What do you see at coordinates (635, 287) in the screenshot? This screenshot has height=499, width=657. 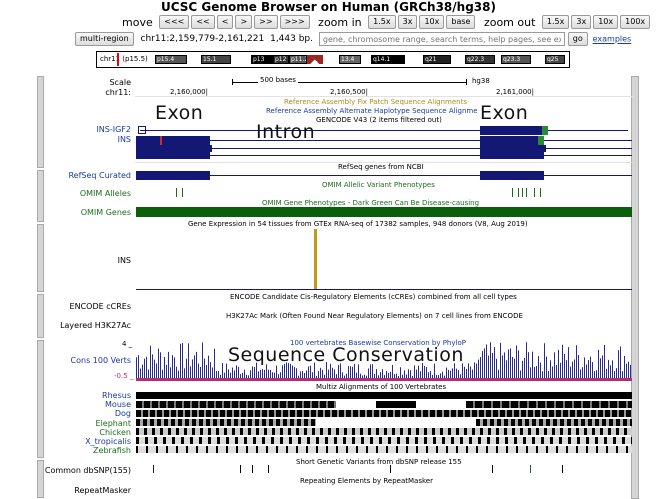 I see `right-gutter` at bounding box center [635, 287].